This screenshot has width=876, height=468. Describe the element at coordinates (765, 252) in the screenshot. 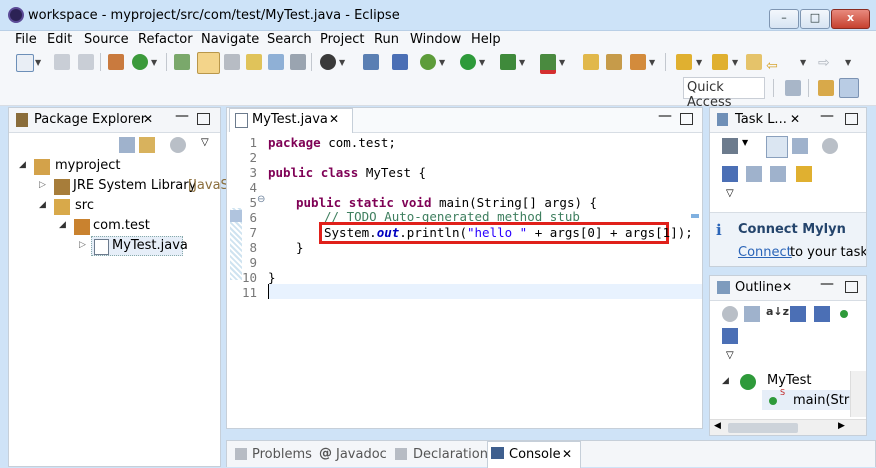

I see `connect-link: Connect` at that location.